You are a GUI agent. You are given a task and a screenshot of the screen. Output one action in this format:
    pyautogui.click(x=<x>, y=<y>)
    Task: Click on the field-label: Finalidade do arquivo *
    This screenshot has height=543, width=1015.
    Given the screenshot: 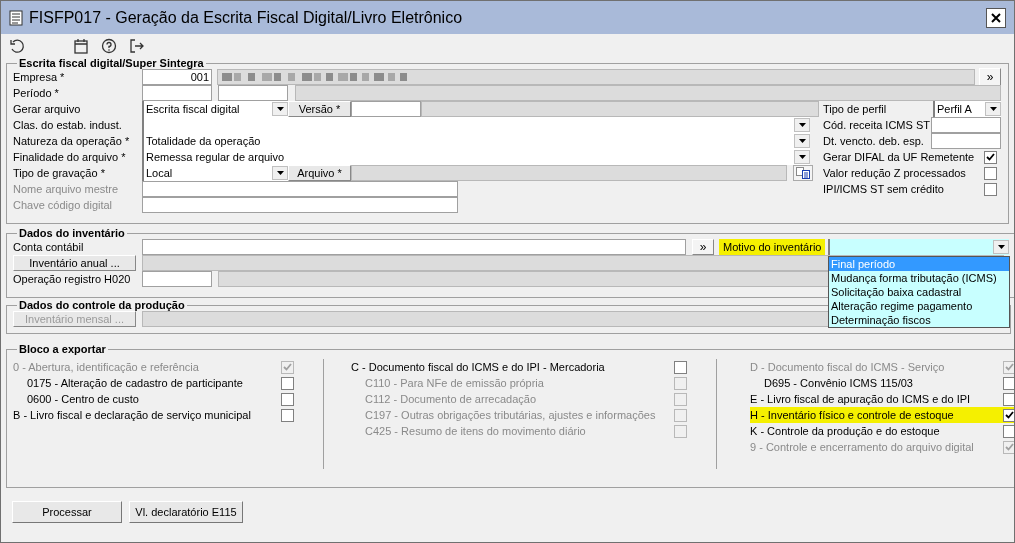 What is the action you would take?
    pyautogui.click(x=70, y=157)
    